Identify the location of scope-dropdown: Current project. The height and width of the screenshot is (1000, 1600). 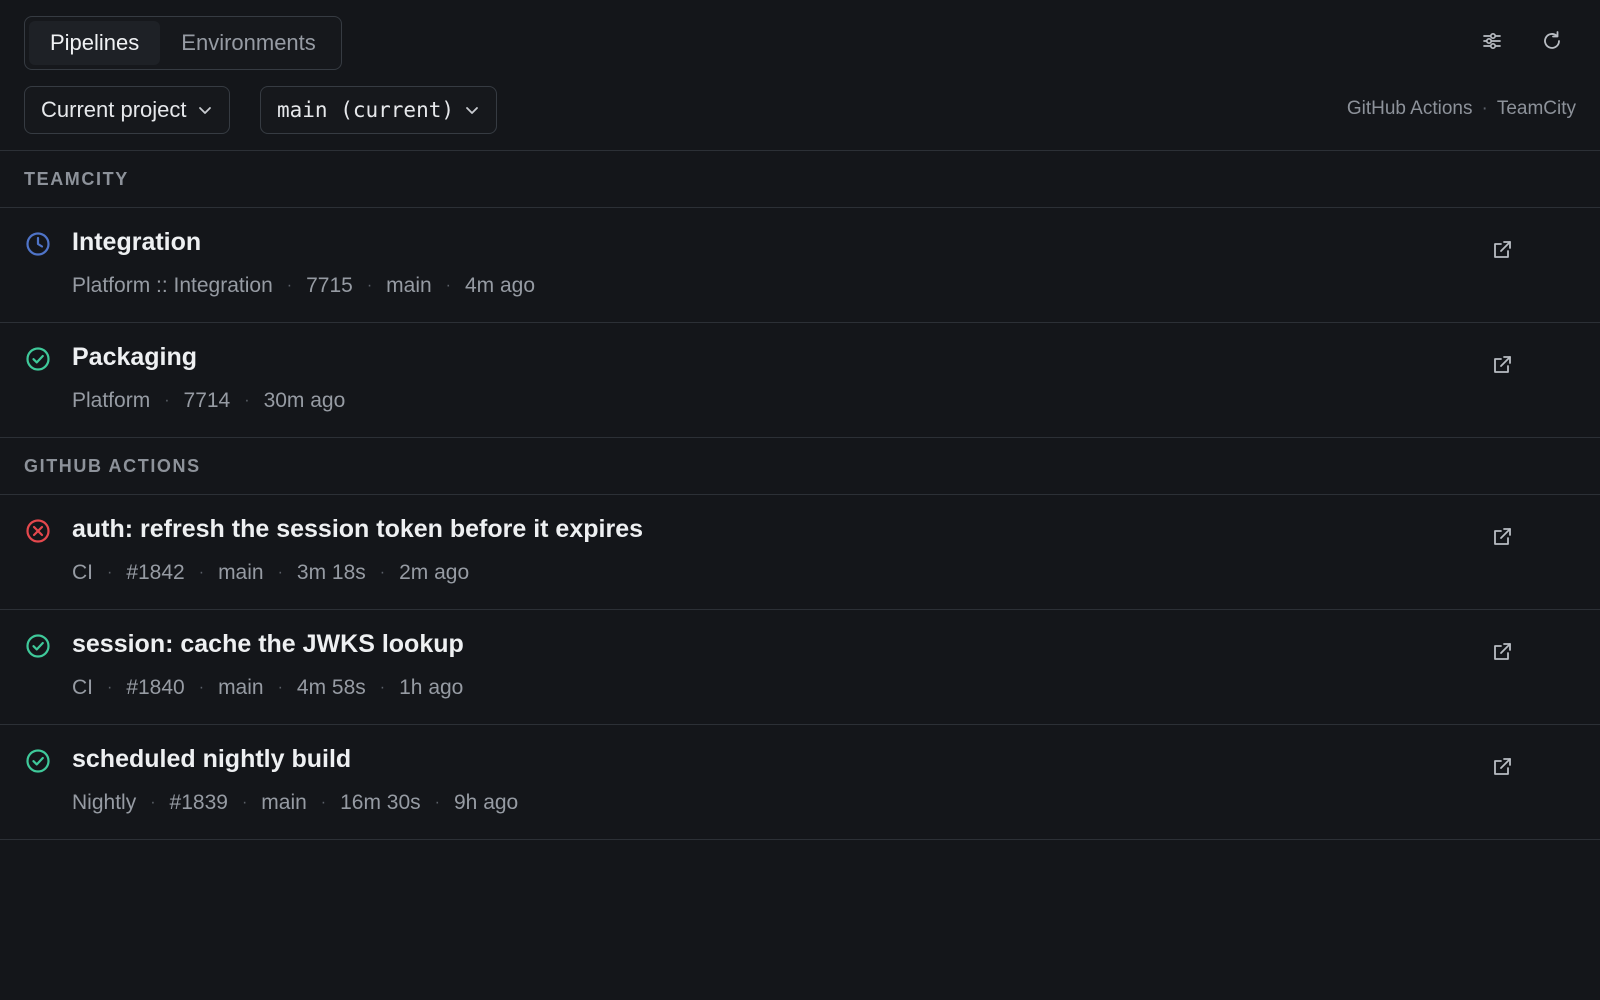
(127, 110).